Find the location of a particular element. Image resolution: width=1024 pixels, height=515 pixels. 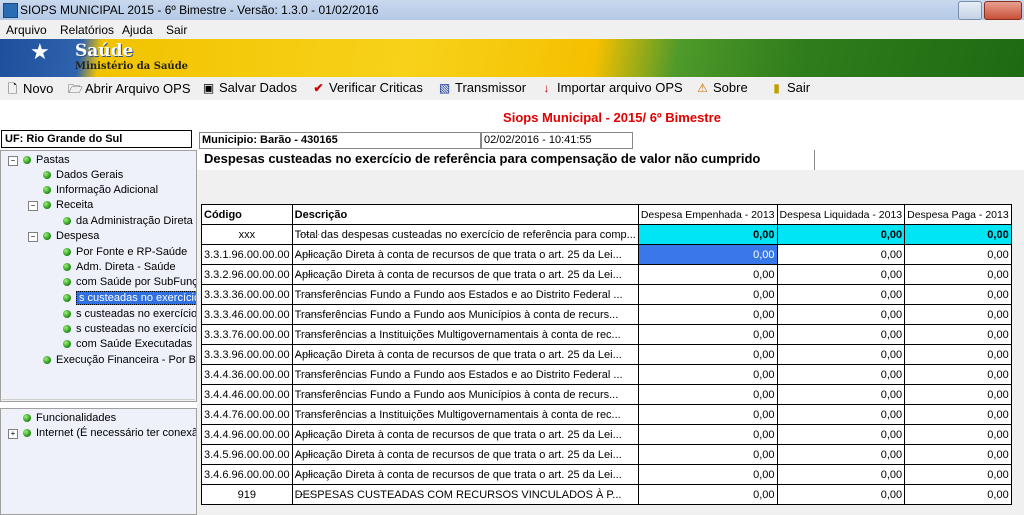

tree-item-despesa-custeadas-2: s custeadas no exercício is located at coordinates (129, 314).